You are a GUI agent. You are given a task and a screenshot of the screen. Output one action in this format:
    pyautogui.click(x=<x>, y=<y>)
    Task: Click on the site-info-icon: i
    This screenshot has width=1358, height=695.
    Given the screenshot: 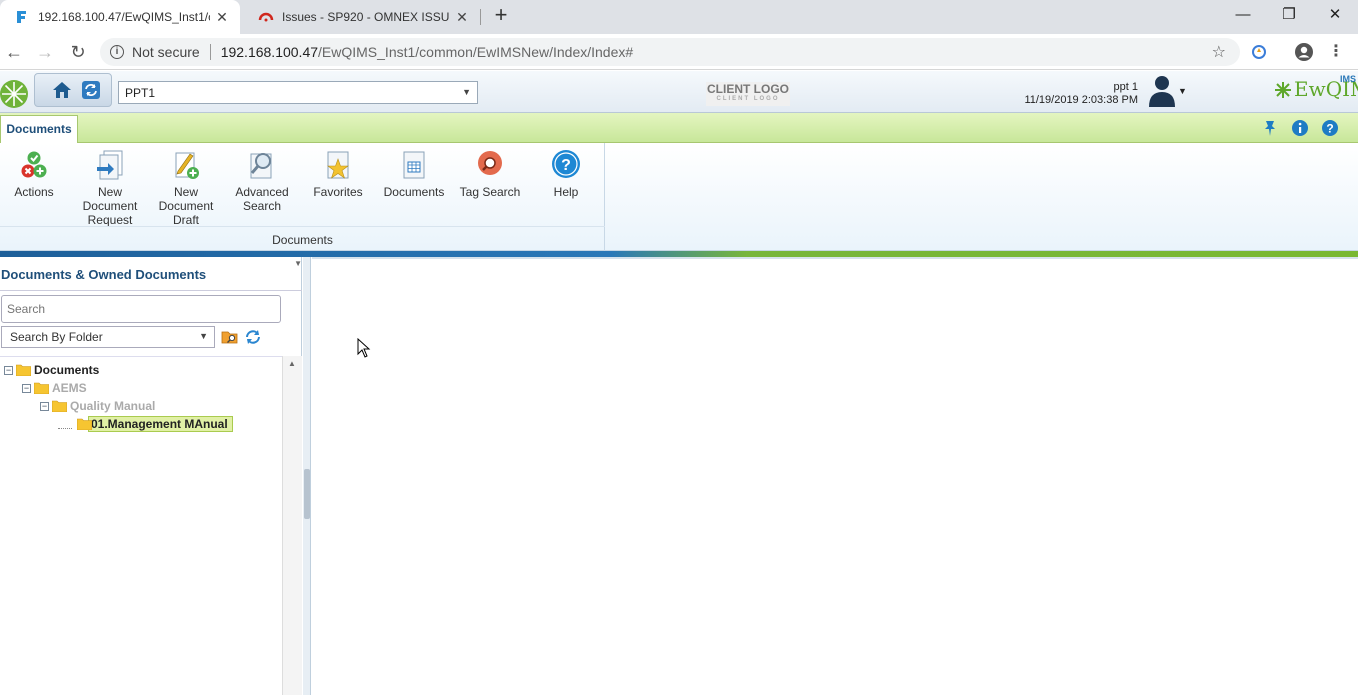 What is the action you would take?
    pyautogui.click(x=117, y=52)
    